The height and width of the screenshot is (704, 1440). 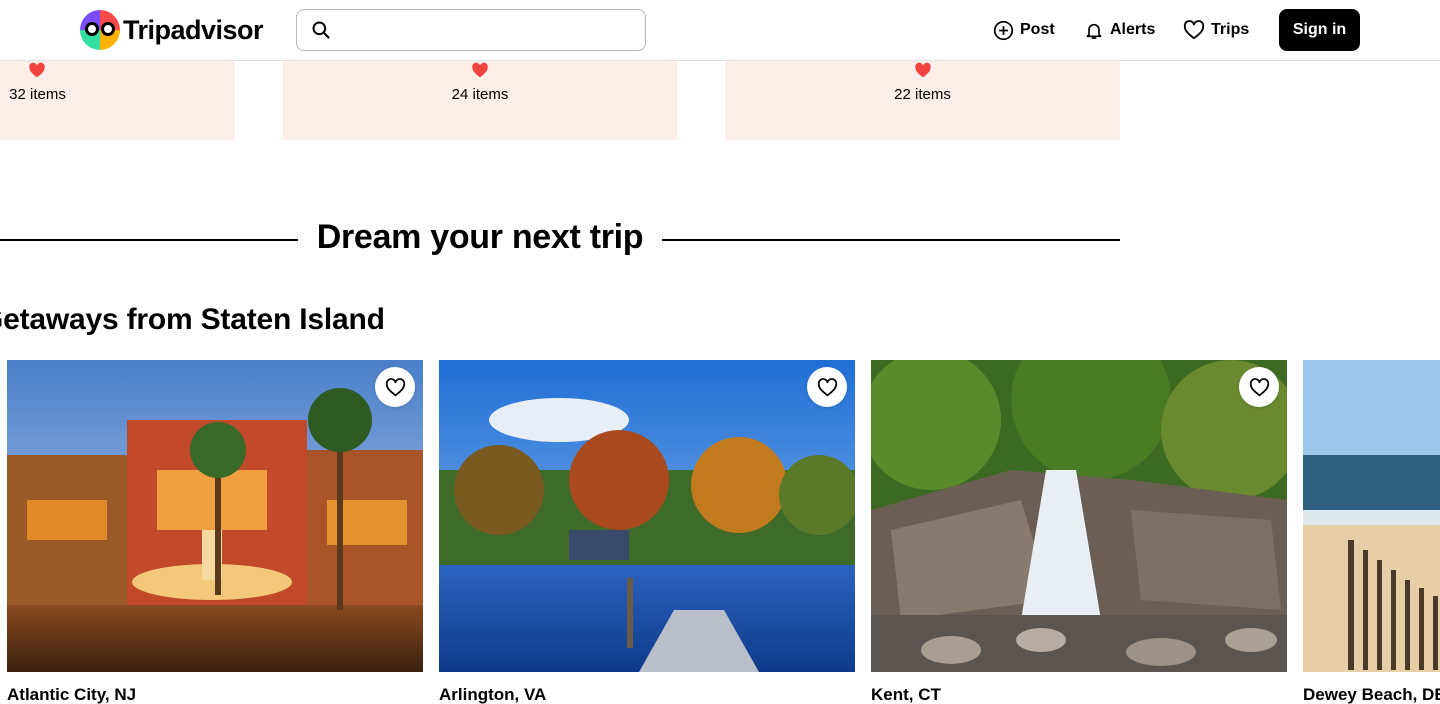 What do you see at coordinates (193, 29) in the screenshot?
I see `brand-name: Tripadvisor` at bounding box center [193, 29].